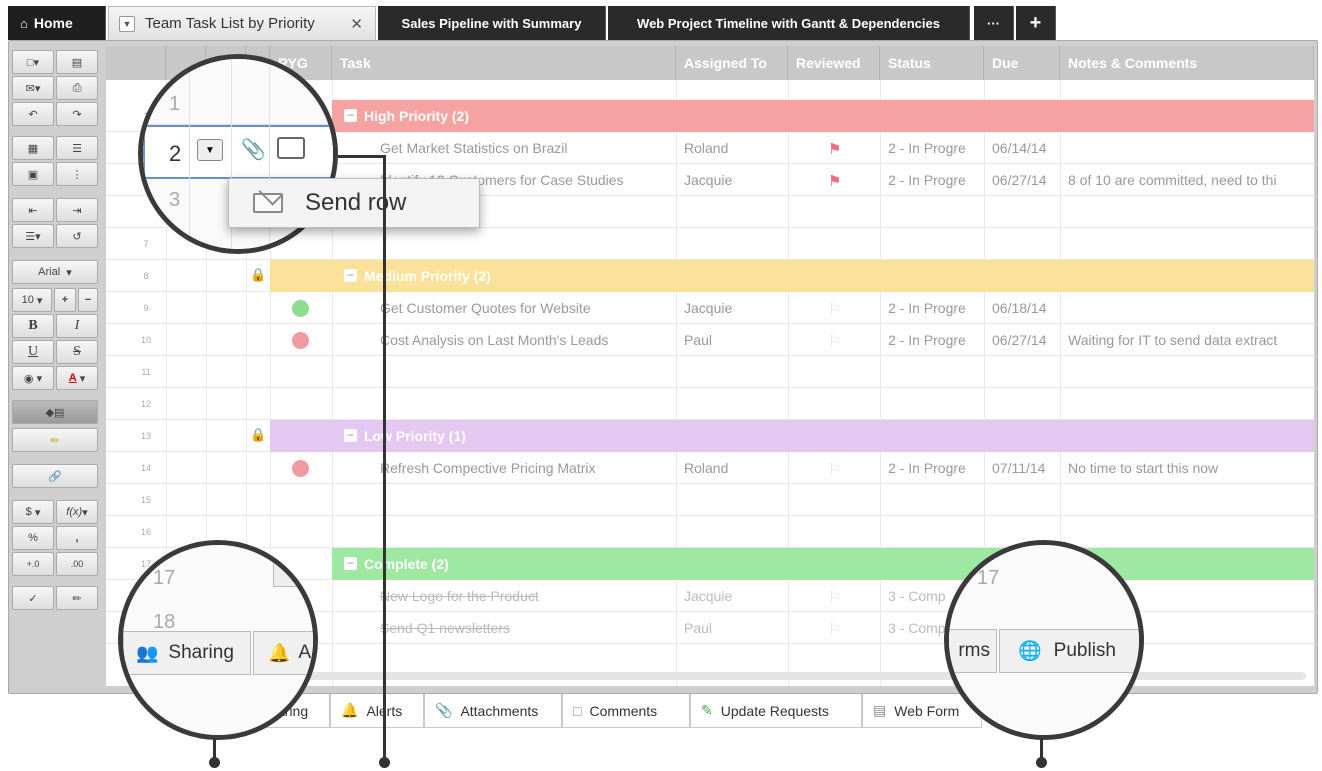 The width and height of the screenshot is (1322, 771). I want to click on table-row: 8 🔒 − Medium Priority (2), so click(710, 276).